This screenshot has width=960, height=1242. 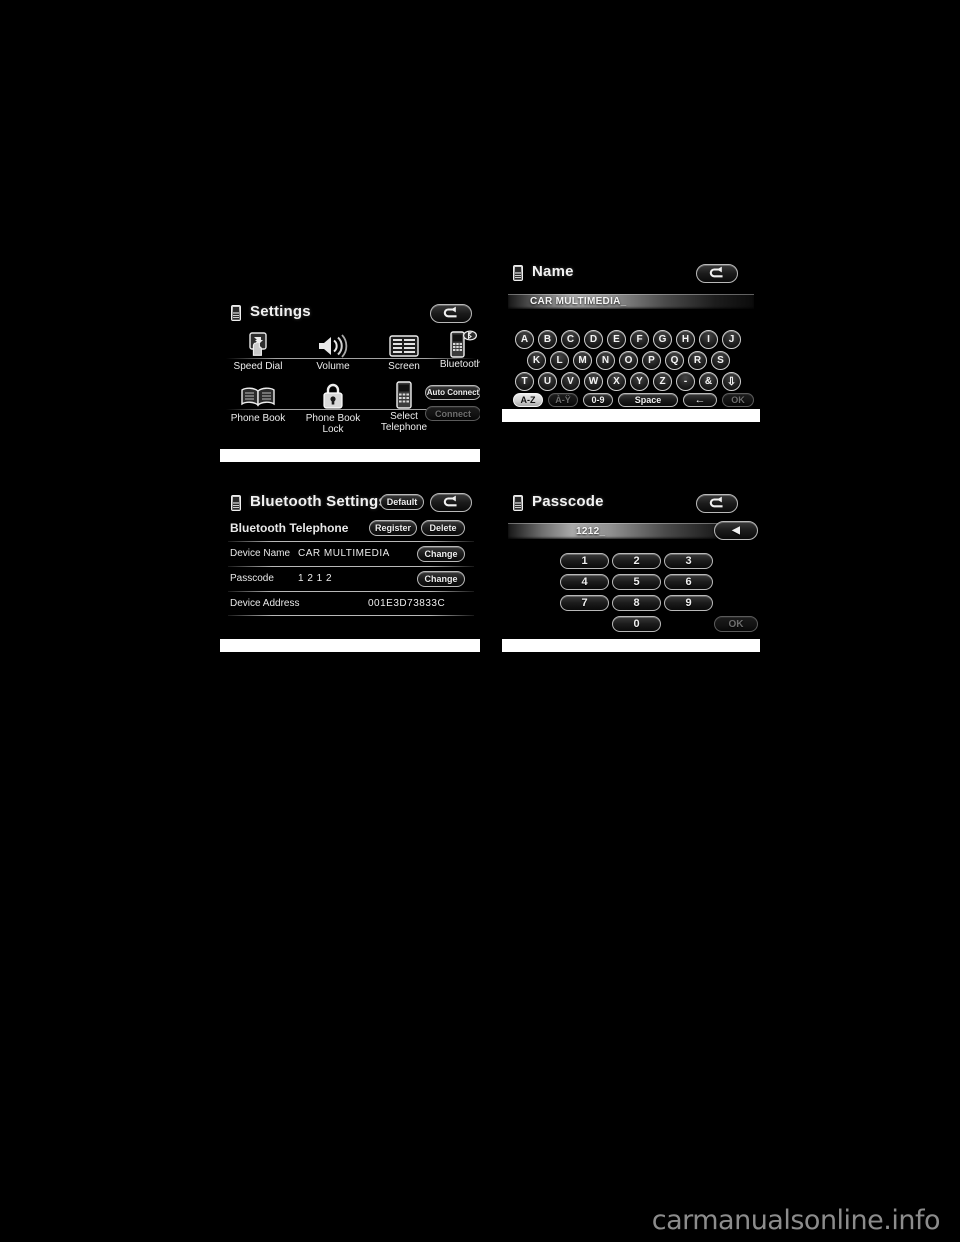 I want to click on key-Q: Q, so click(x=674, y=360).